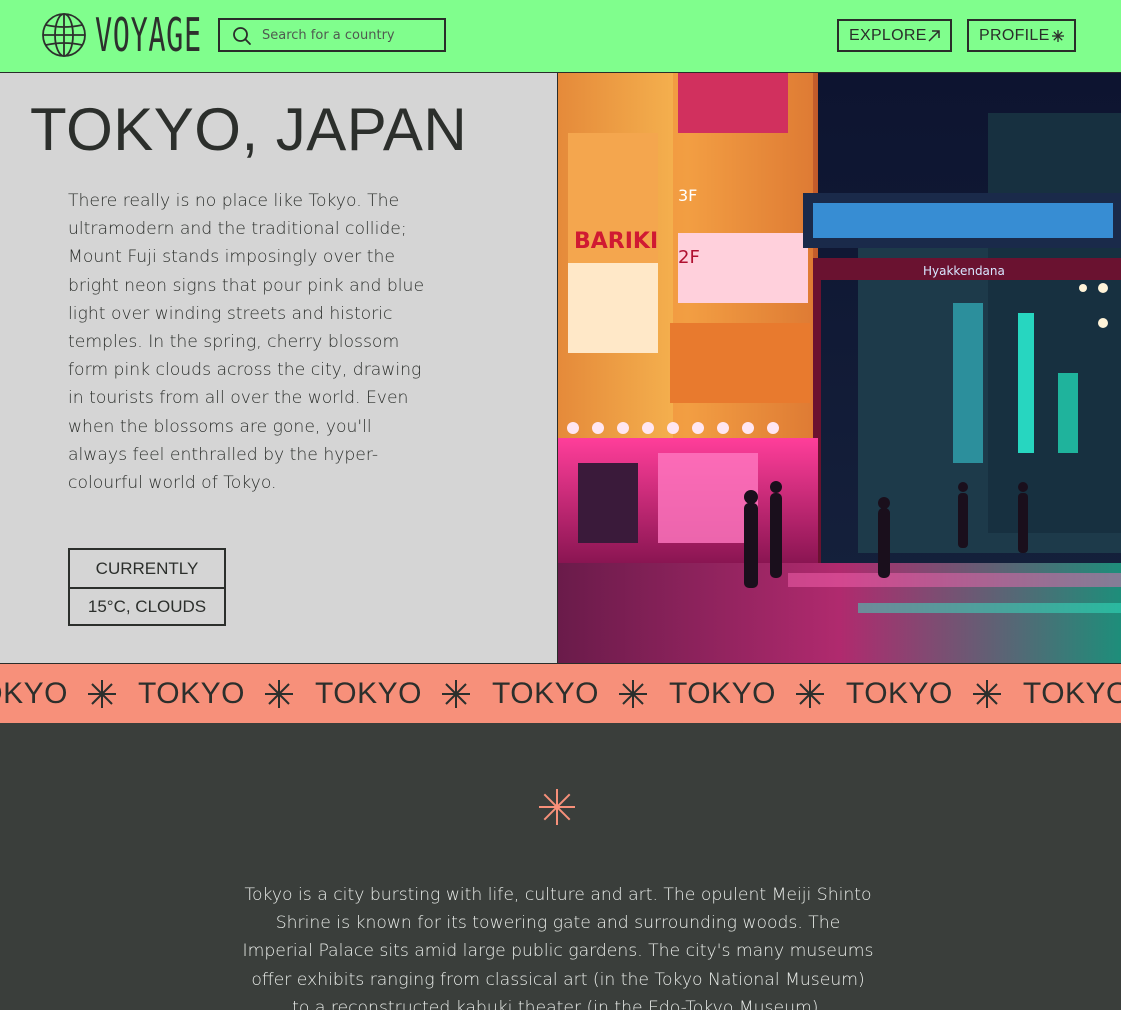 Image resolution: width=1121 pixels, height=1010 pixels. I want to click on profile-button-label: PROFILE, so click(1014, 35).